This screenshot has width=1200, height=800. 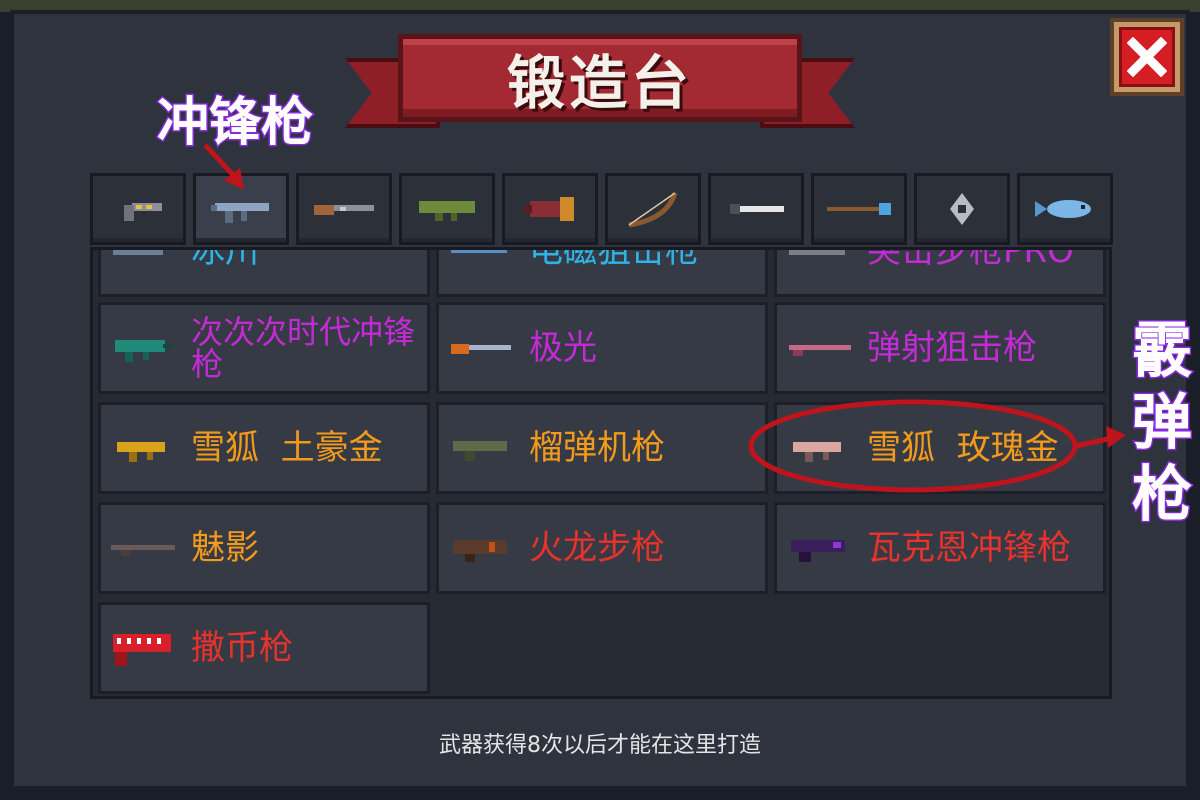 I want to click on weapon-card-money-gun: 撒币枪, so click(x=264, y=648).